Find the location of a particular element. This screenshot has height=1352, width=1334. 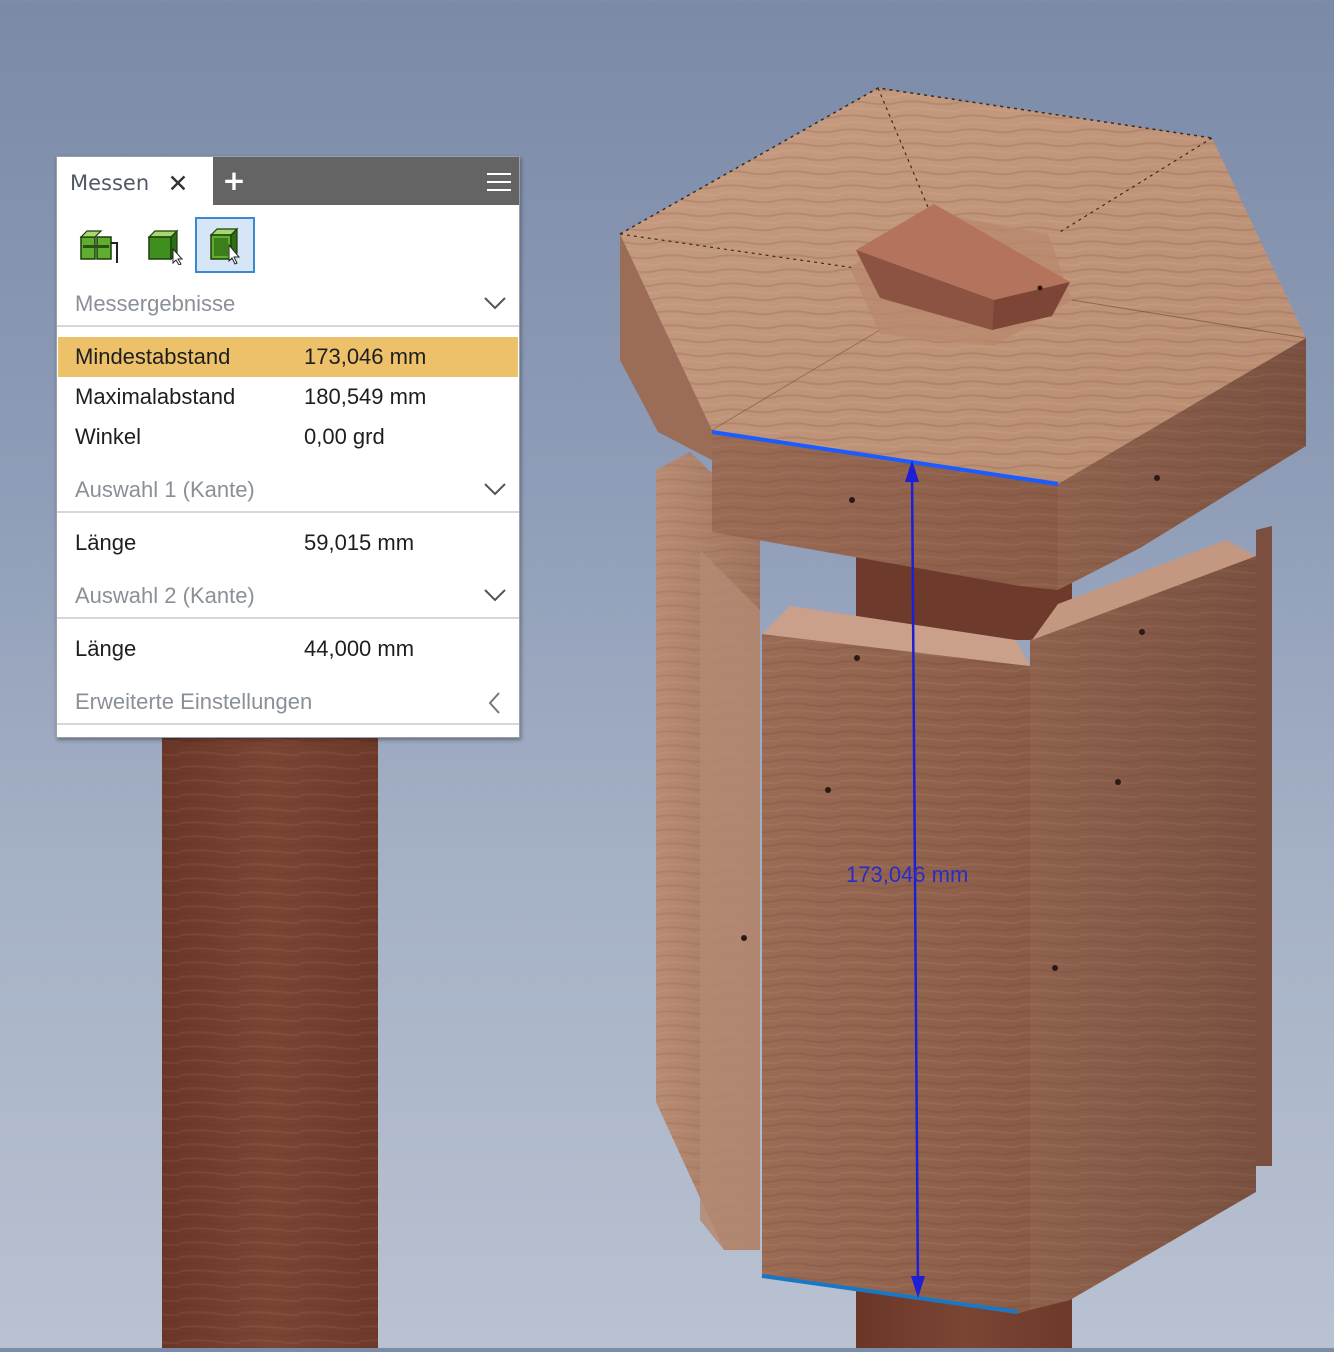

result-label: Maximalabstand is located at coordinates (155, 396).